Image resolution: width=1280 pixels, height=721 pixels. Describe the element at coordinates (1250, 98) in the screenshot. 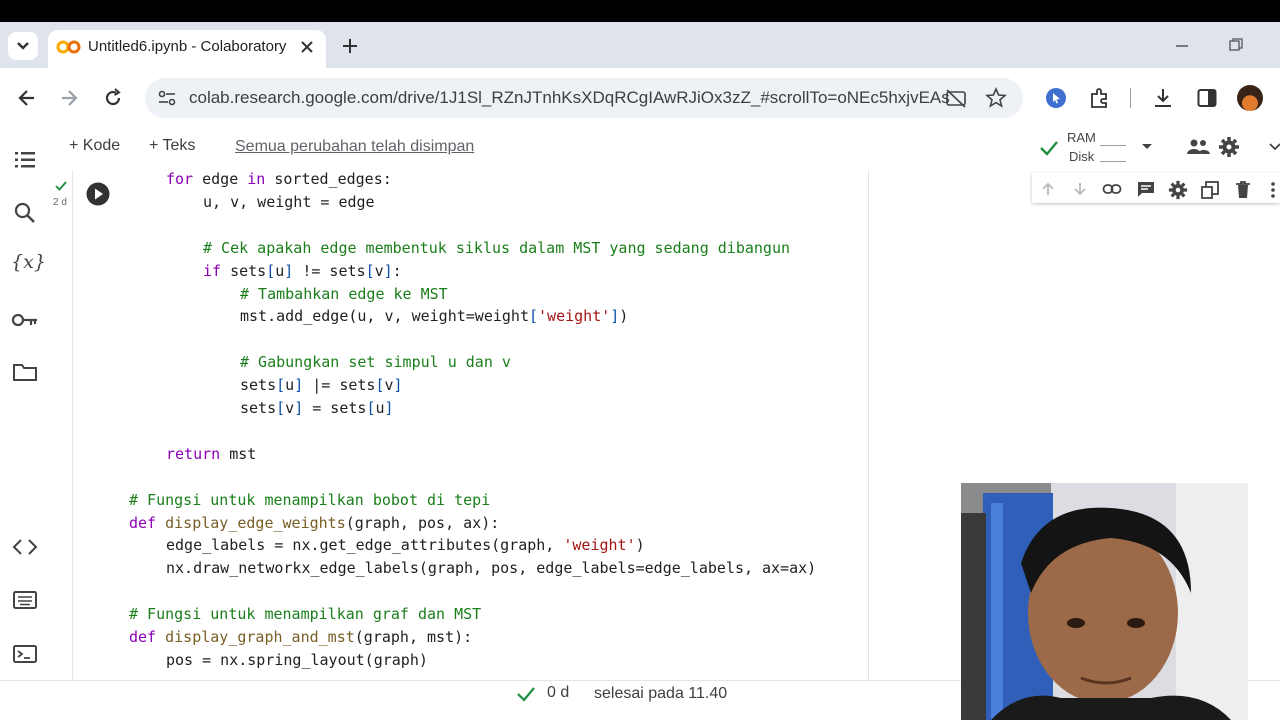

I see `profile-avatar` at that location.